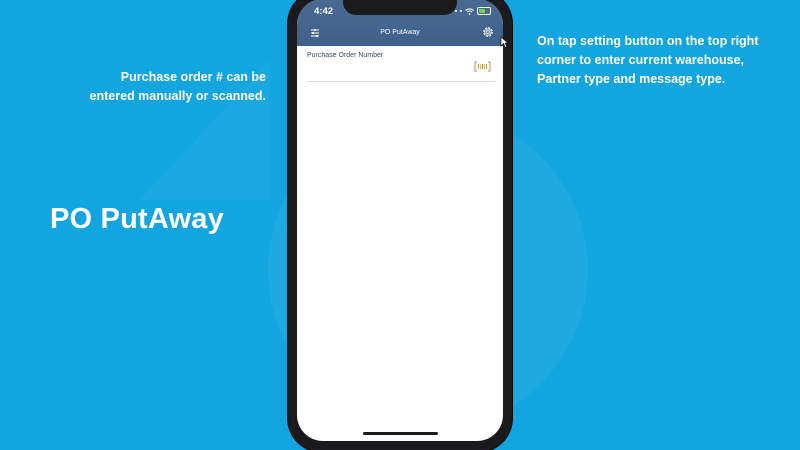  Describe the element at coordinates (504, 42) in the screenshot. I see `pointer-cursor-icon` at that location.